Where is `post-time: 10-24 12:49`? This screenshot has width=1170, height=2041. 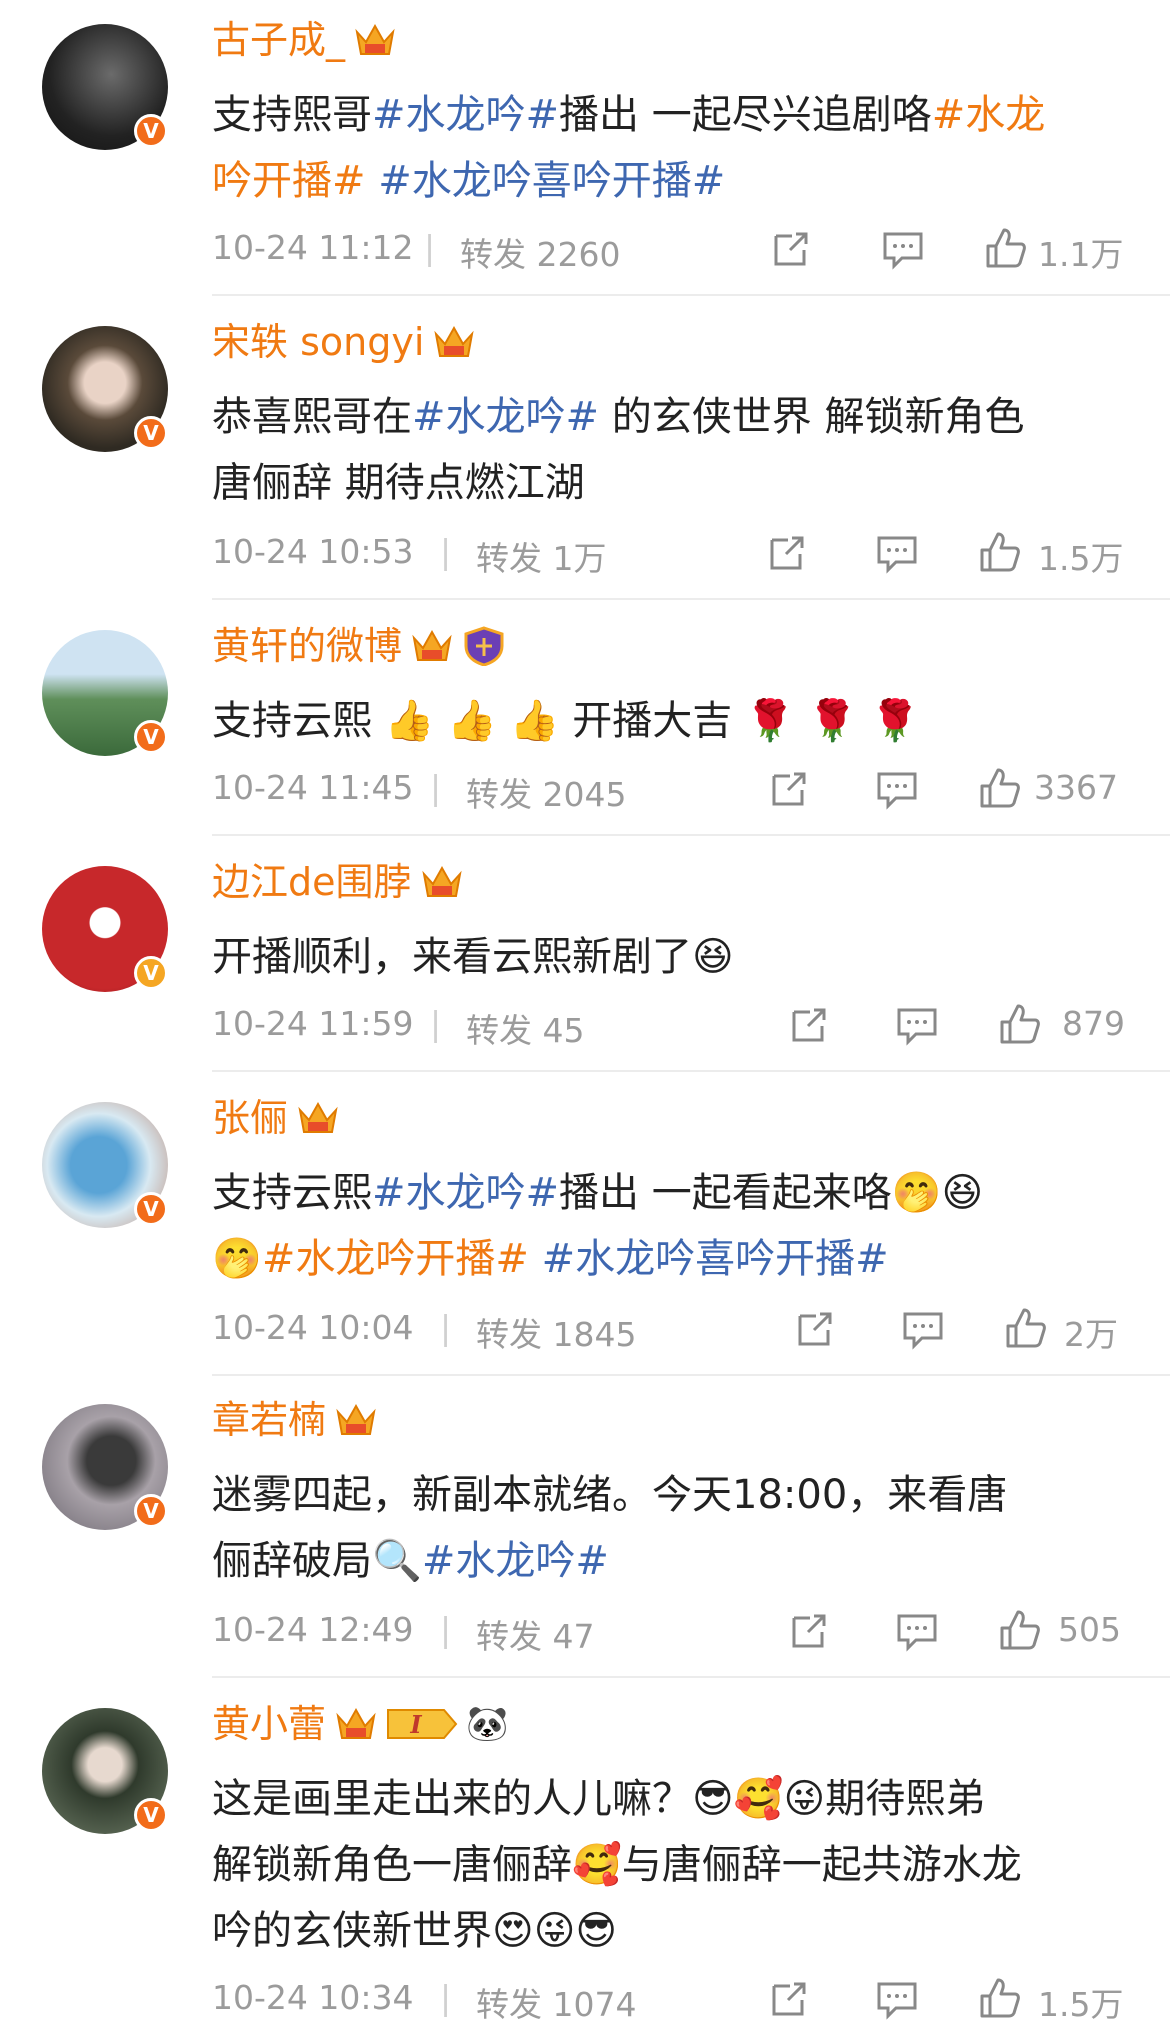
post-time: 10-24 12:49 is located at coordinates (313, 1629).